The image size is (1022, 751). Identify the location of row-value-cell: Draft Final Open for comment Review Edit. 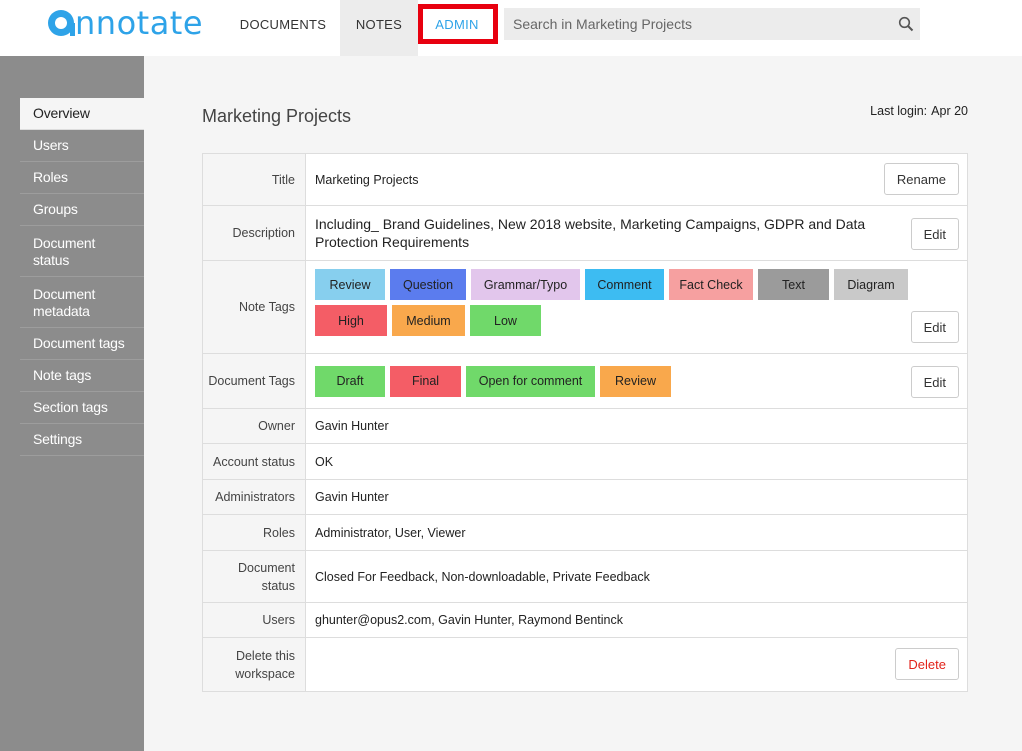
(636, 381).